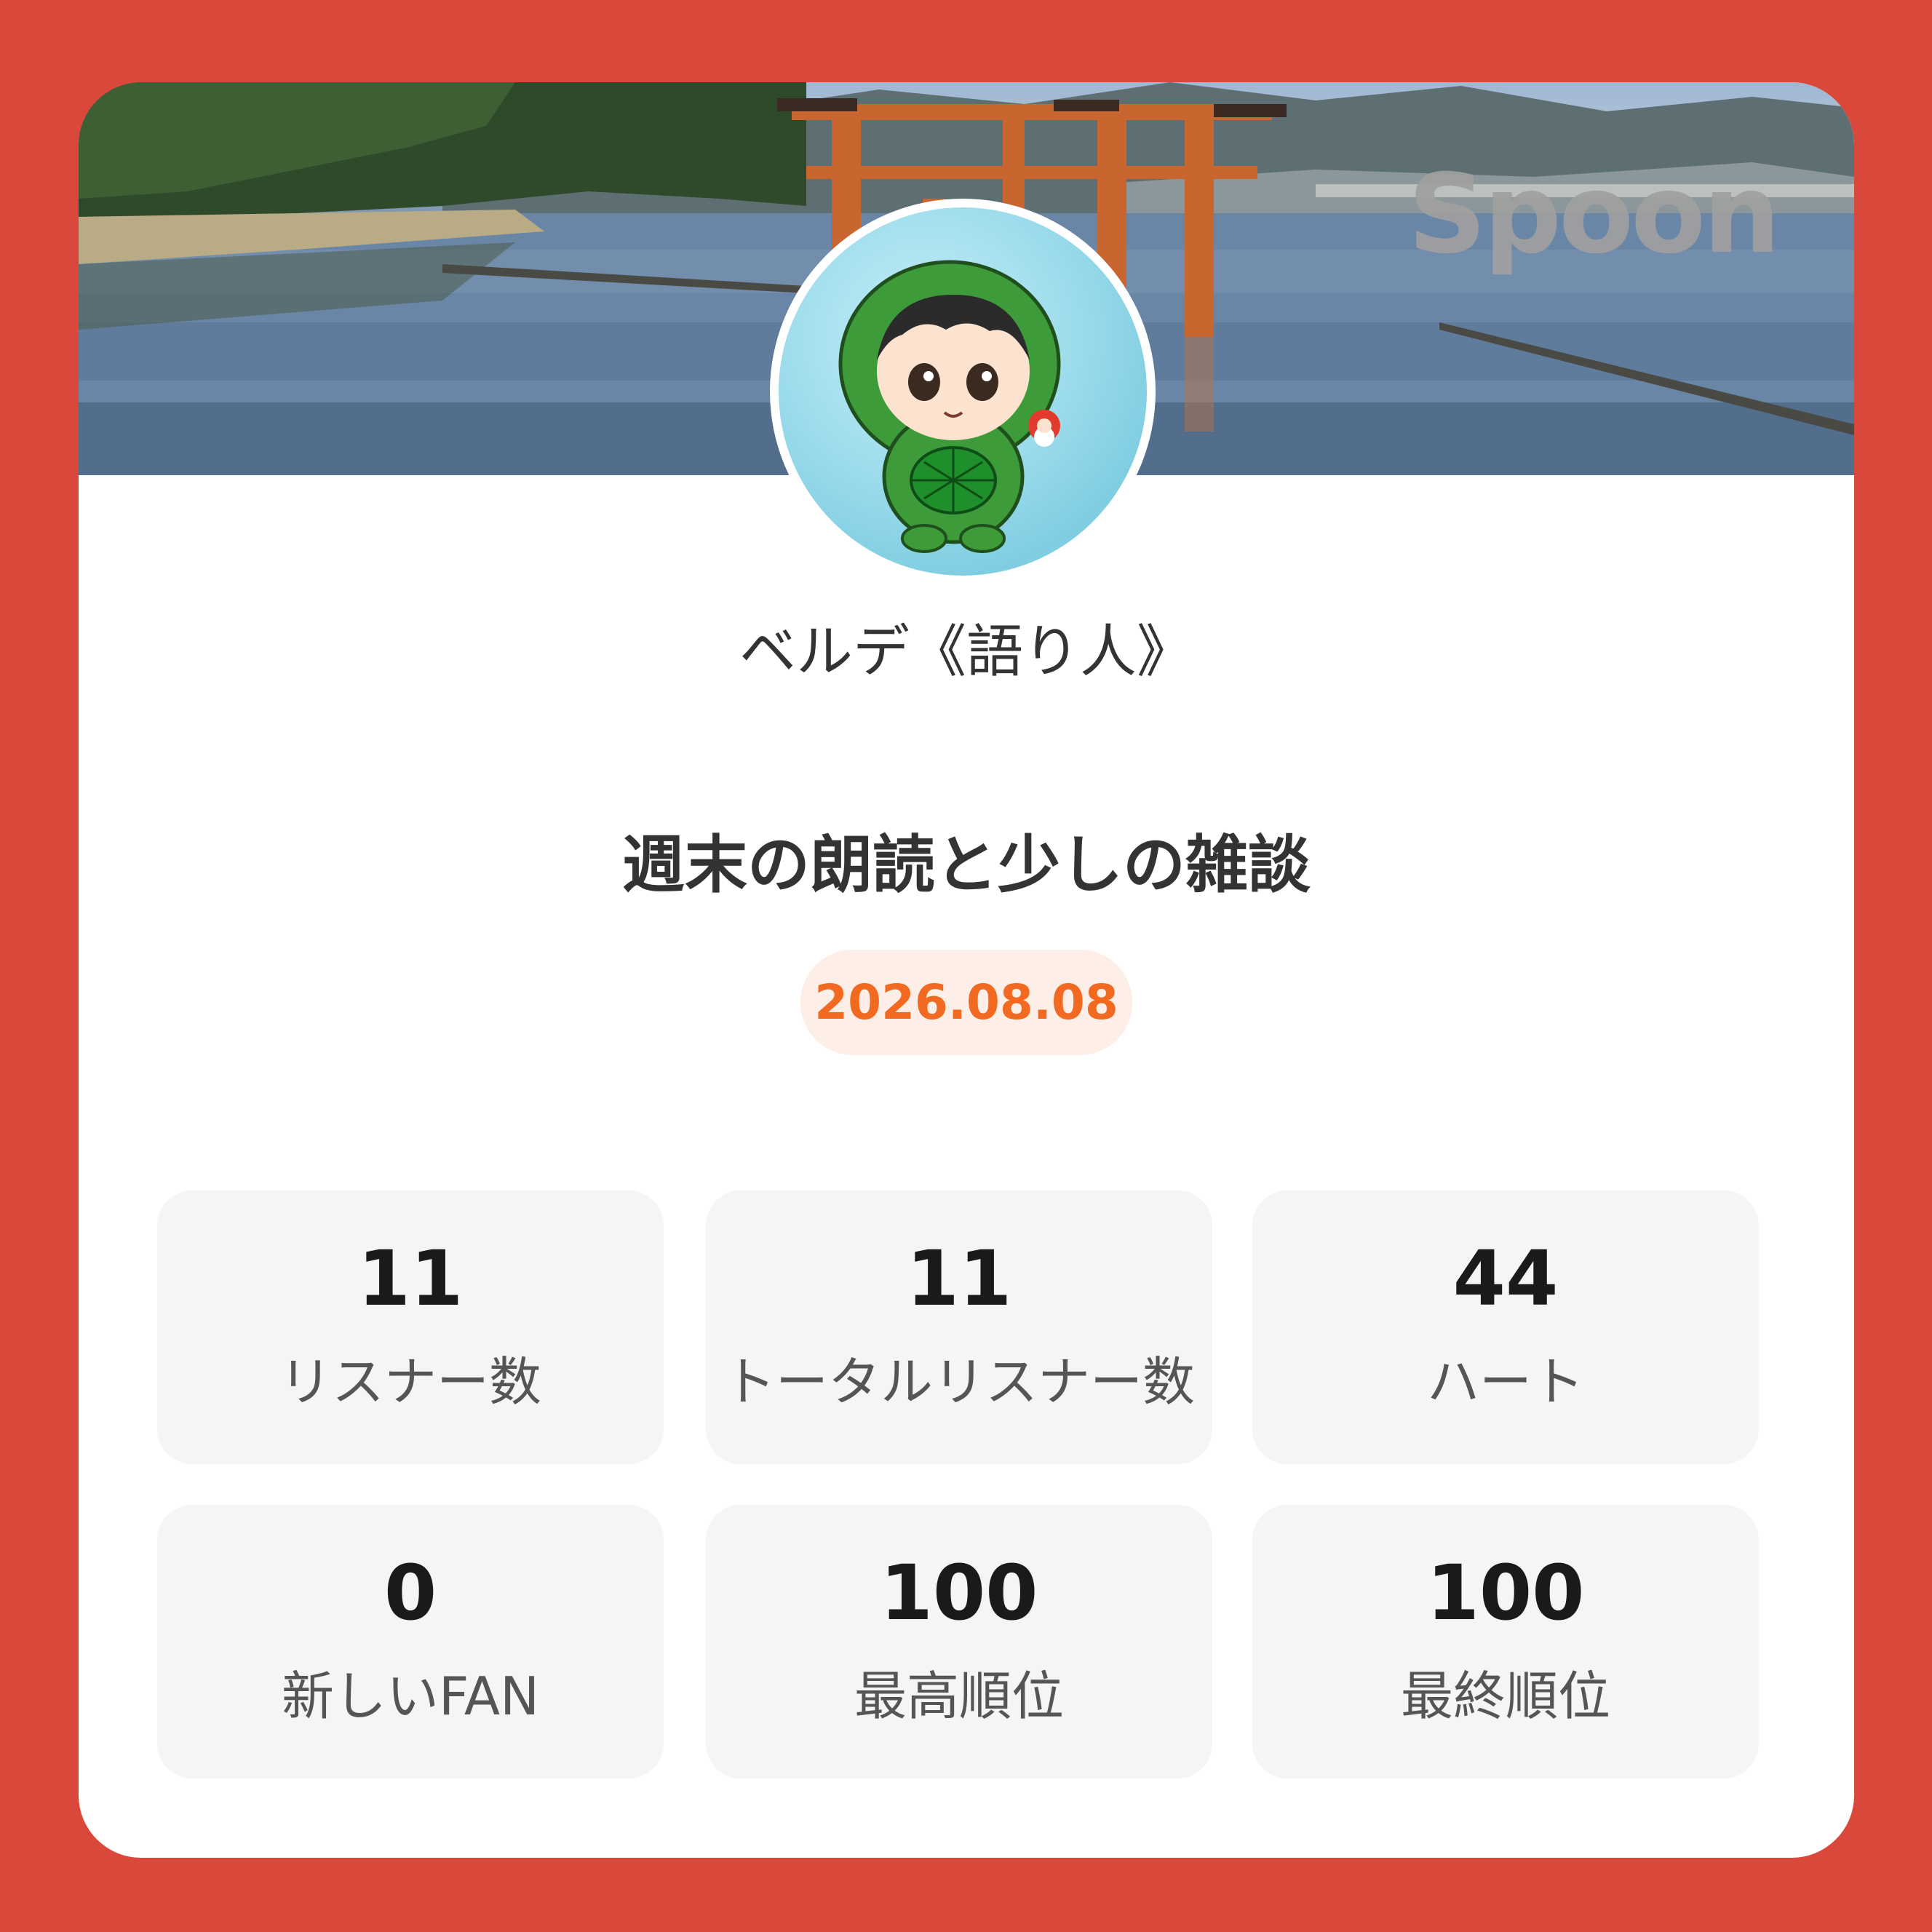  What do you see at coordinates (966, 865) in the screenshot?
I see `broadcast-title: 週末の朗読と少しの雑談` at bounding box center [966, 865].